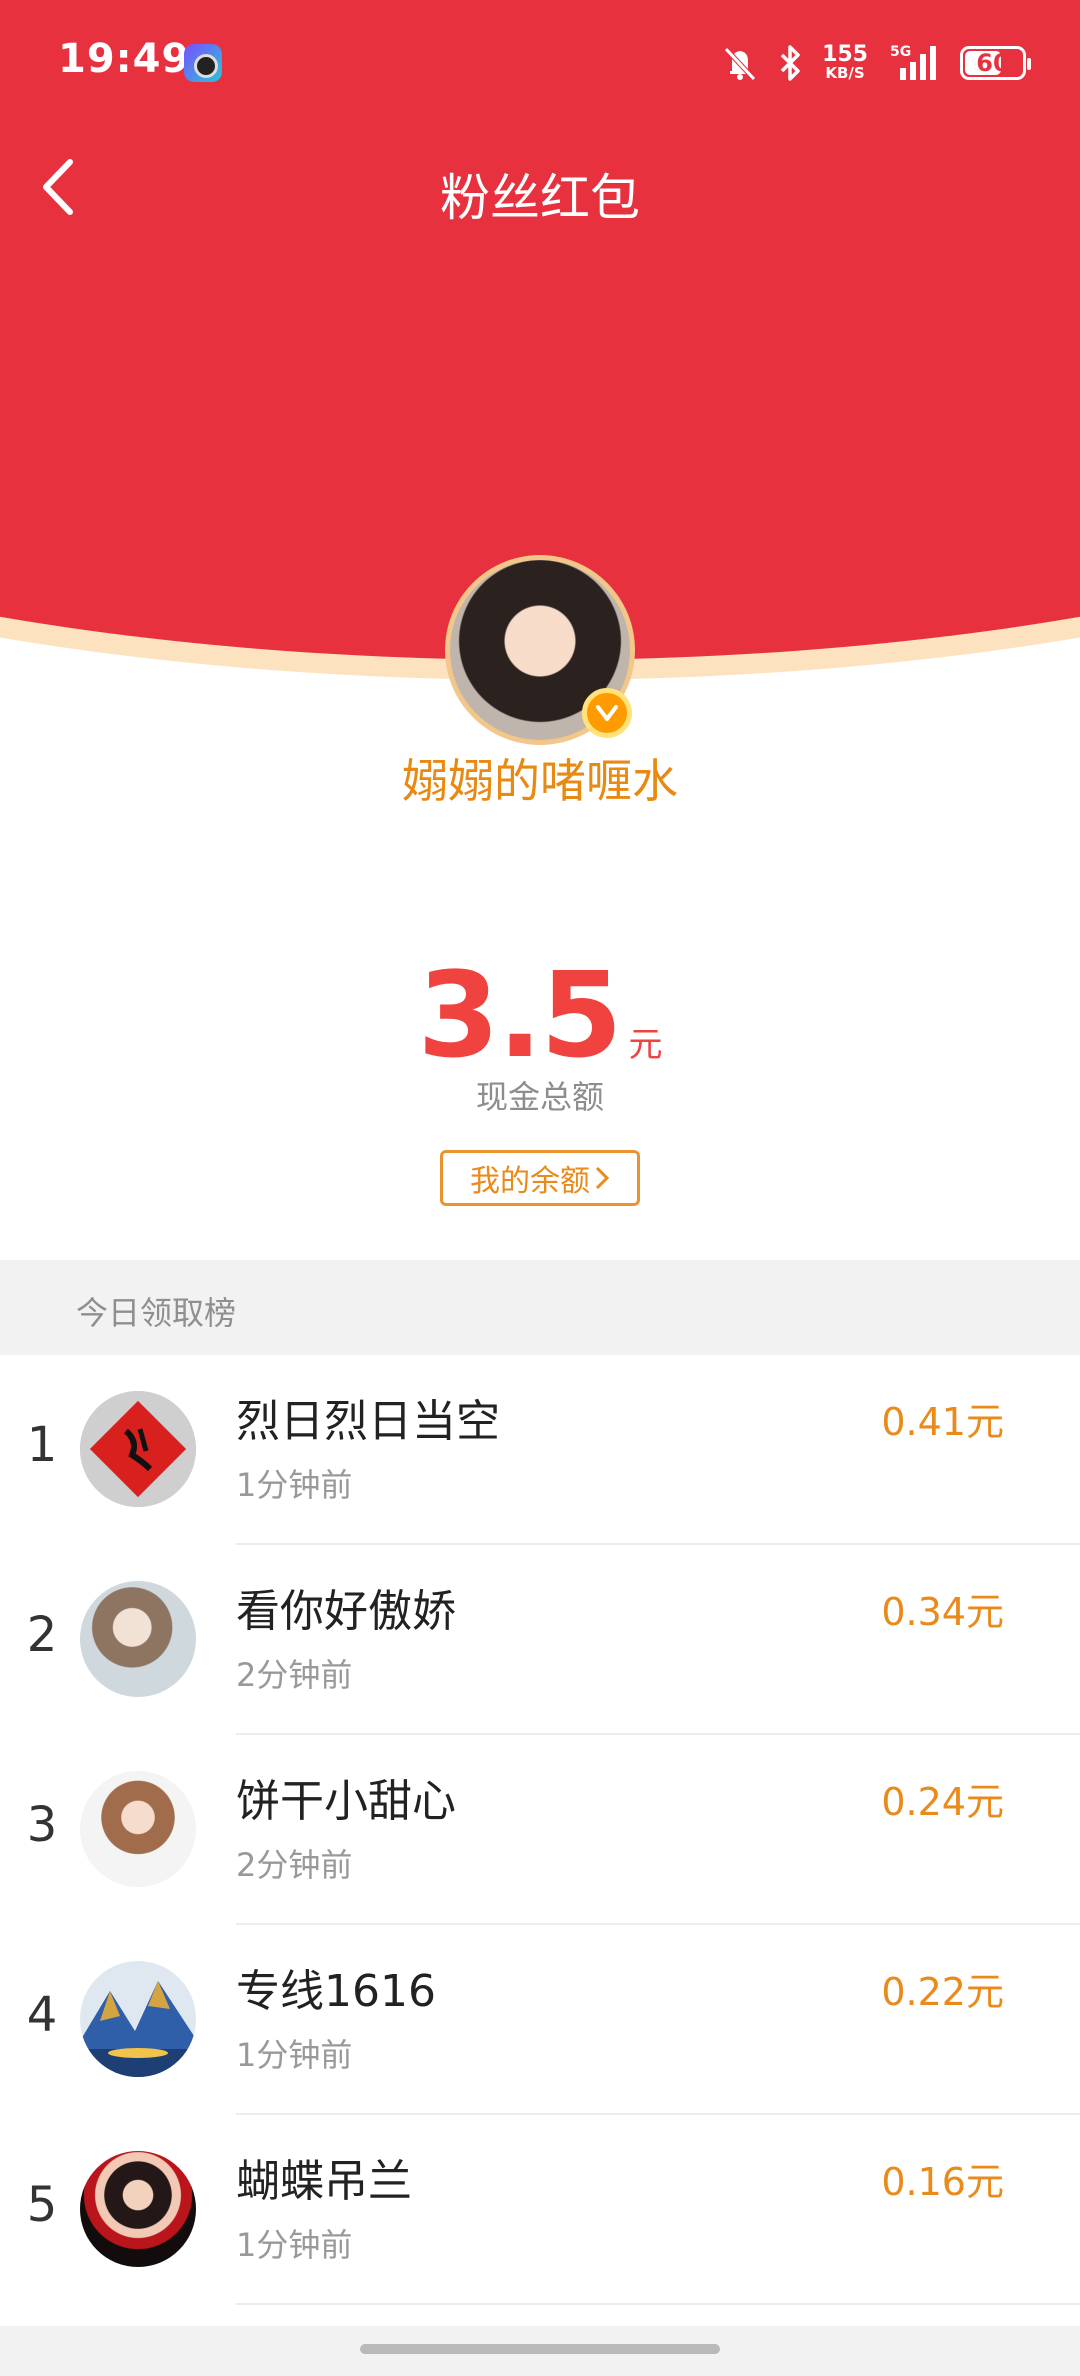 The image size is (1080, 2376). I want to click on creator-name: 嫋嫋的啫喱水, so click(540, 778).